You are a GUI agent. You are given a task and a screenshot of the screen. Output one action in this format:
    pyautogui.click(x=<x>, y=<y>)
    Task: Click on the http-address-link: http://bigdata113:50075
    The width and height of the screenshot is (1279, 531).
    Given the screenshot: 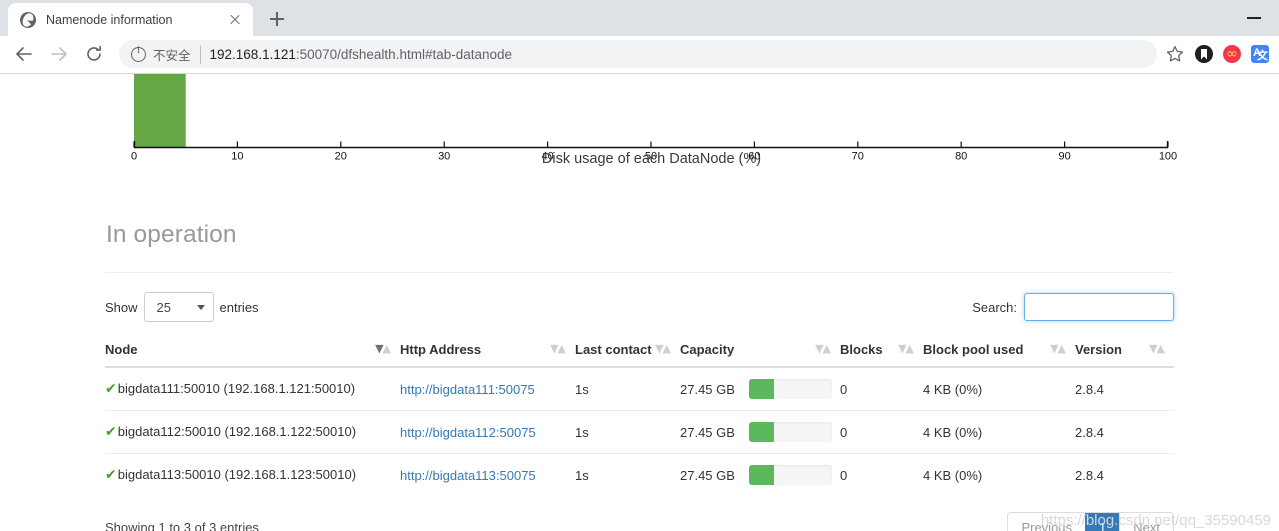 What is the action you would take?
    pyautogui.click(x=468, y=475)
    